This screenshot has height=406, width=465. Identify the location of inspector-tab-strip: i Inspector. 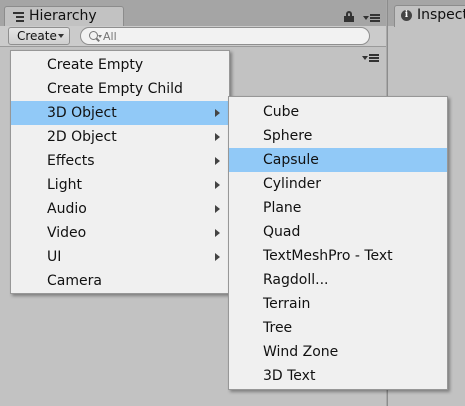
(426, 13).